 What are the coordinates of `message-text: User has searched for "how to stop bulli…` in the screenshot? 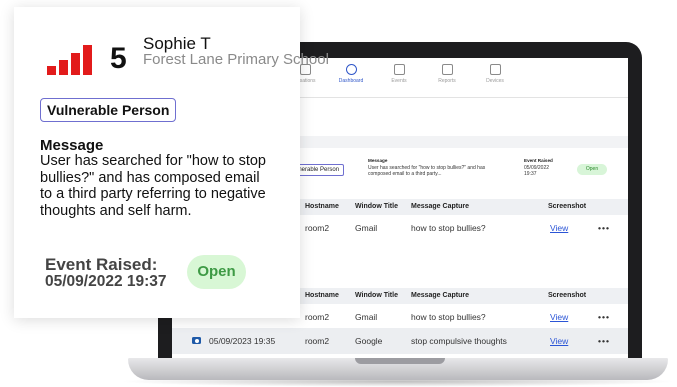 It's located at (153, 186).